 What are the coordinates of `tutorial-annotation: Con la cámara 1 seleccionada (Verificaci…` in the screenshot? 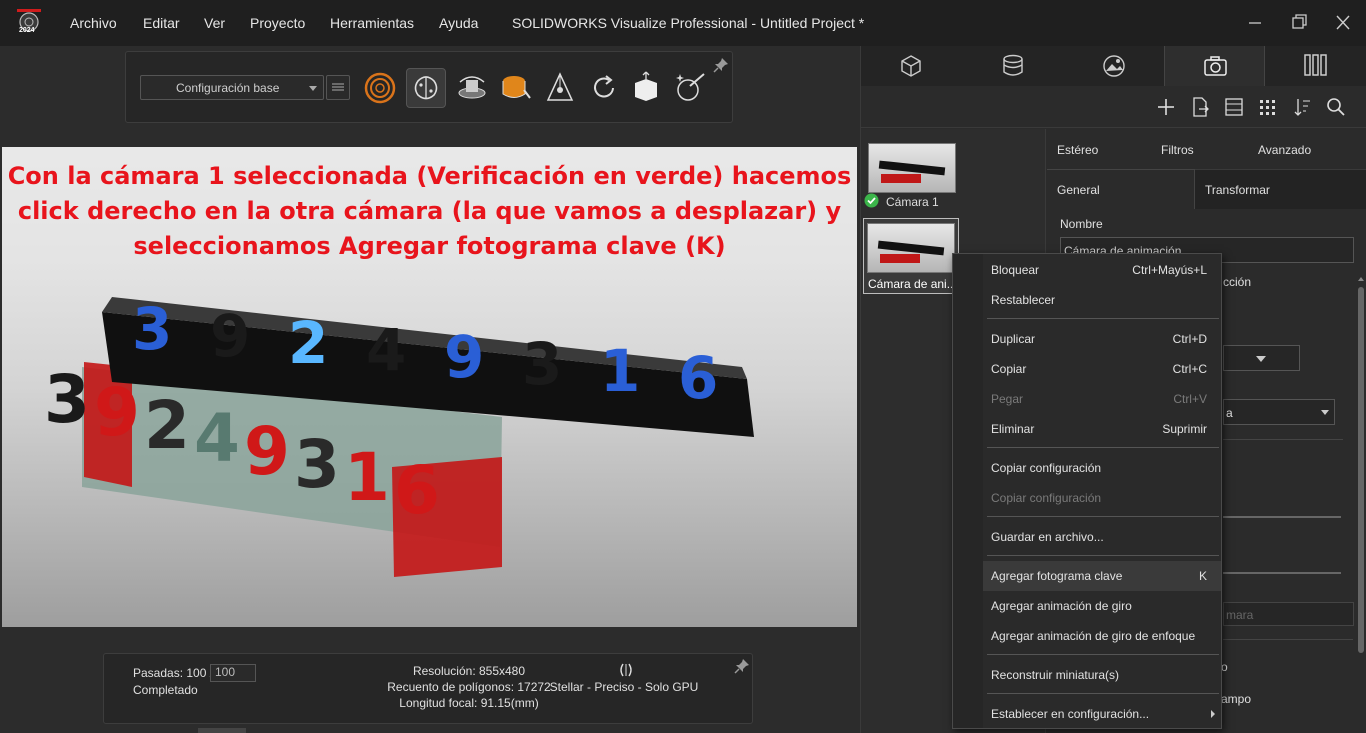 It's located at (429, 211).